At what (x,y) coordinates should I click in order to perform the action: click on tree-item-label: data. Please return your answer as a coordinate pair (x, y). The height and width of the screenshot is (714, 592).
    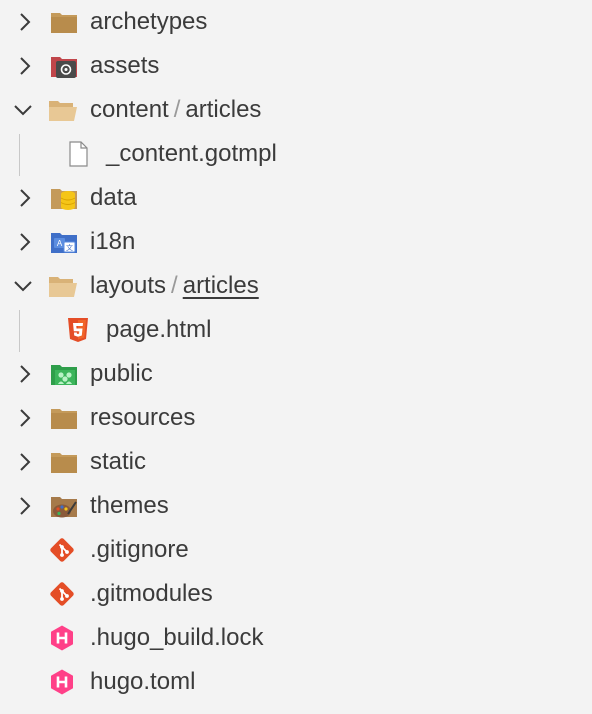
    Looking at the image, I should click on (113, 197).